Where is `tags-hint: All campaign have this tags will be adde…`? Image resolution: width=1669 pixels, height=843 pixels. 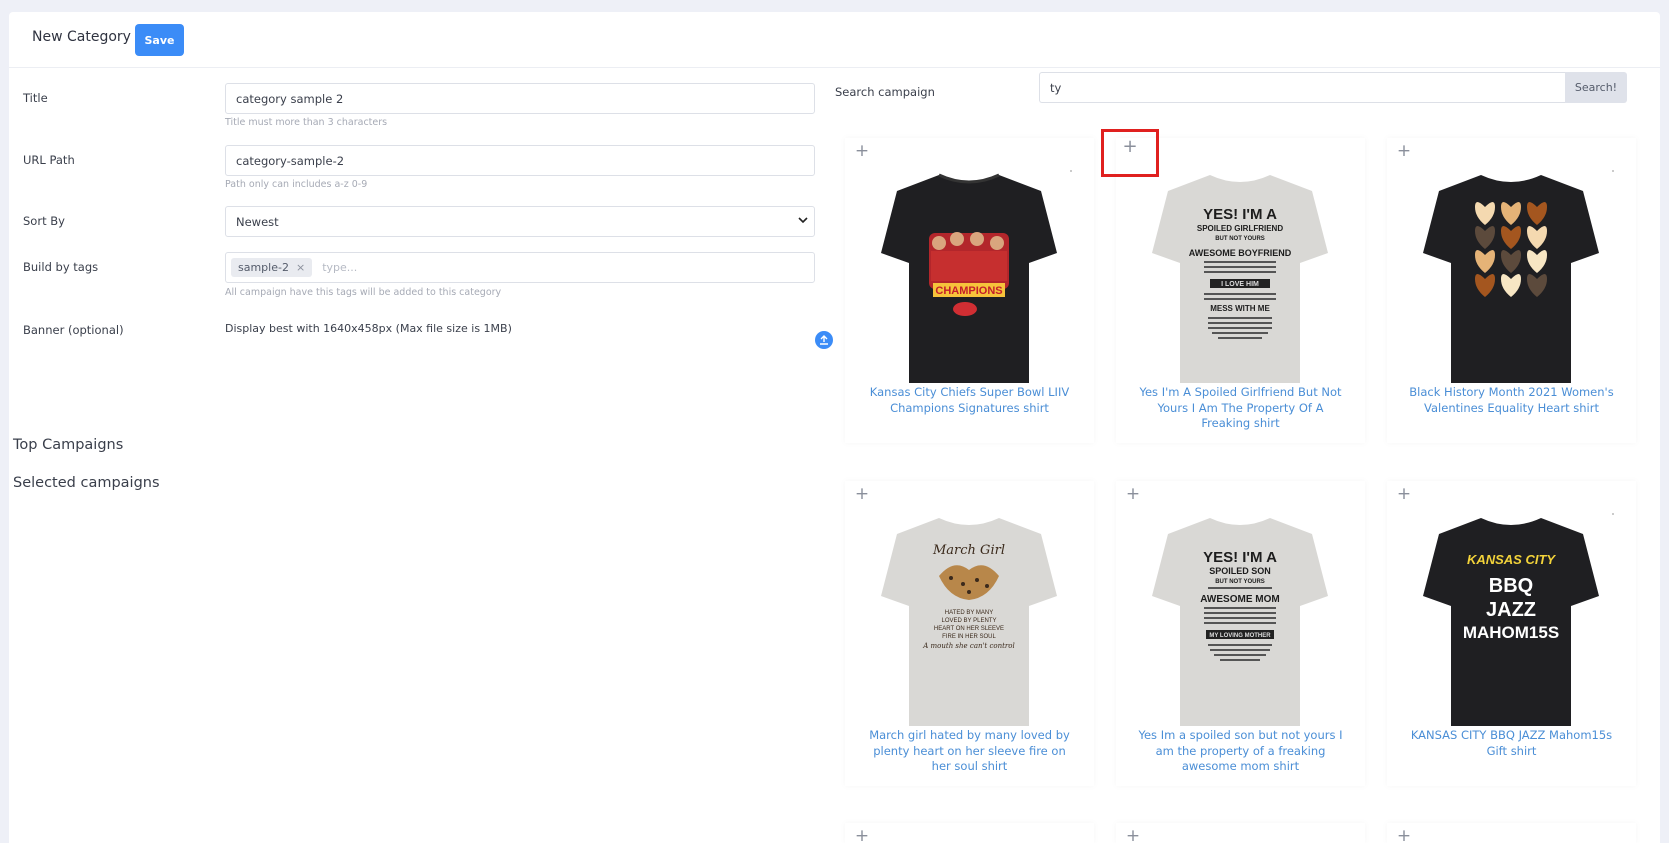
tags-hint: All campaign have this tags will be adde… is located at coordinates (363, 292).